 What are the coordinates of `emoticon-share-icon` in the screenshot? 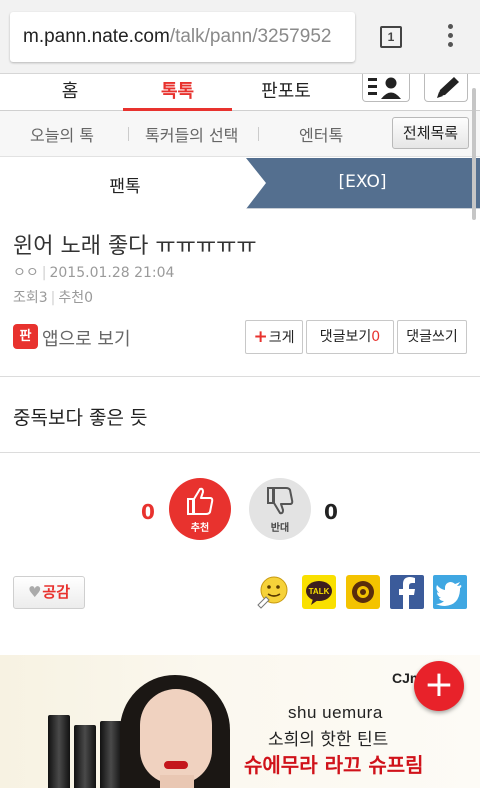 It's located at (273, 592).